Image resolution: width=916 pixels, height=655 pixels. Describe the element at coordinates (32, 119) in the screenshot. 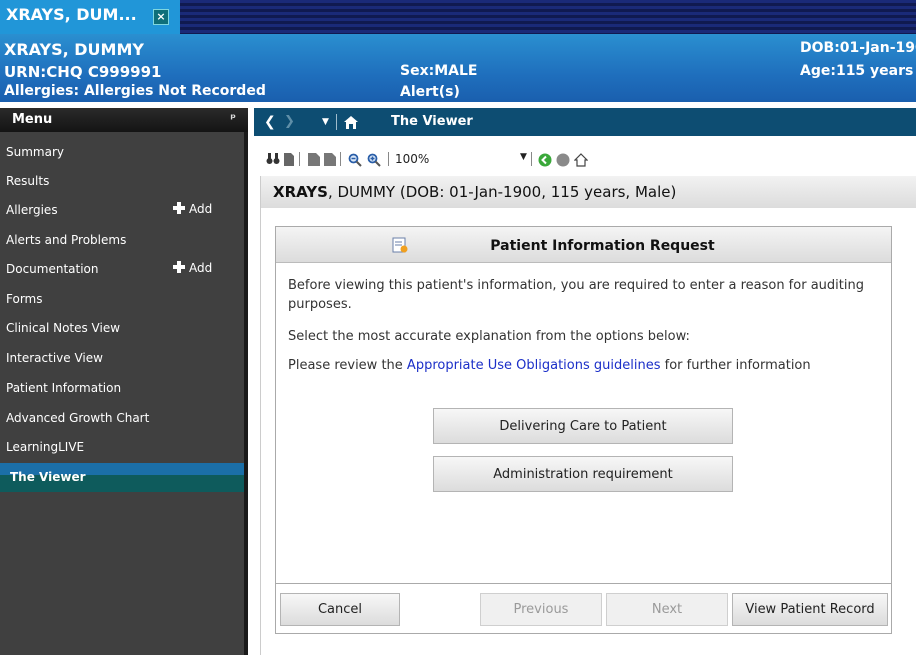

I see `menu-title: Menu` at that location.